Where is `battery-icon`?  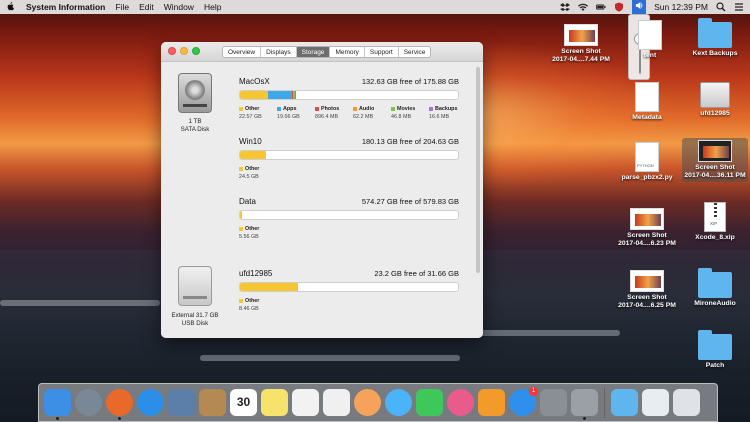
battery-icon is located at coordinates (601, 7).